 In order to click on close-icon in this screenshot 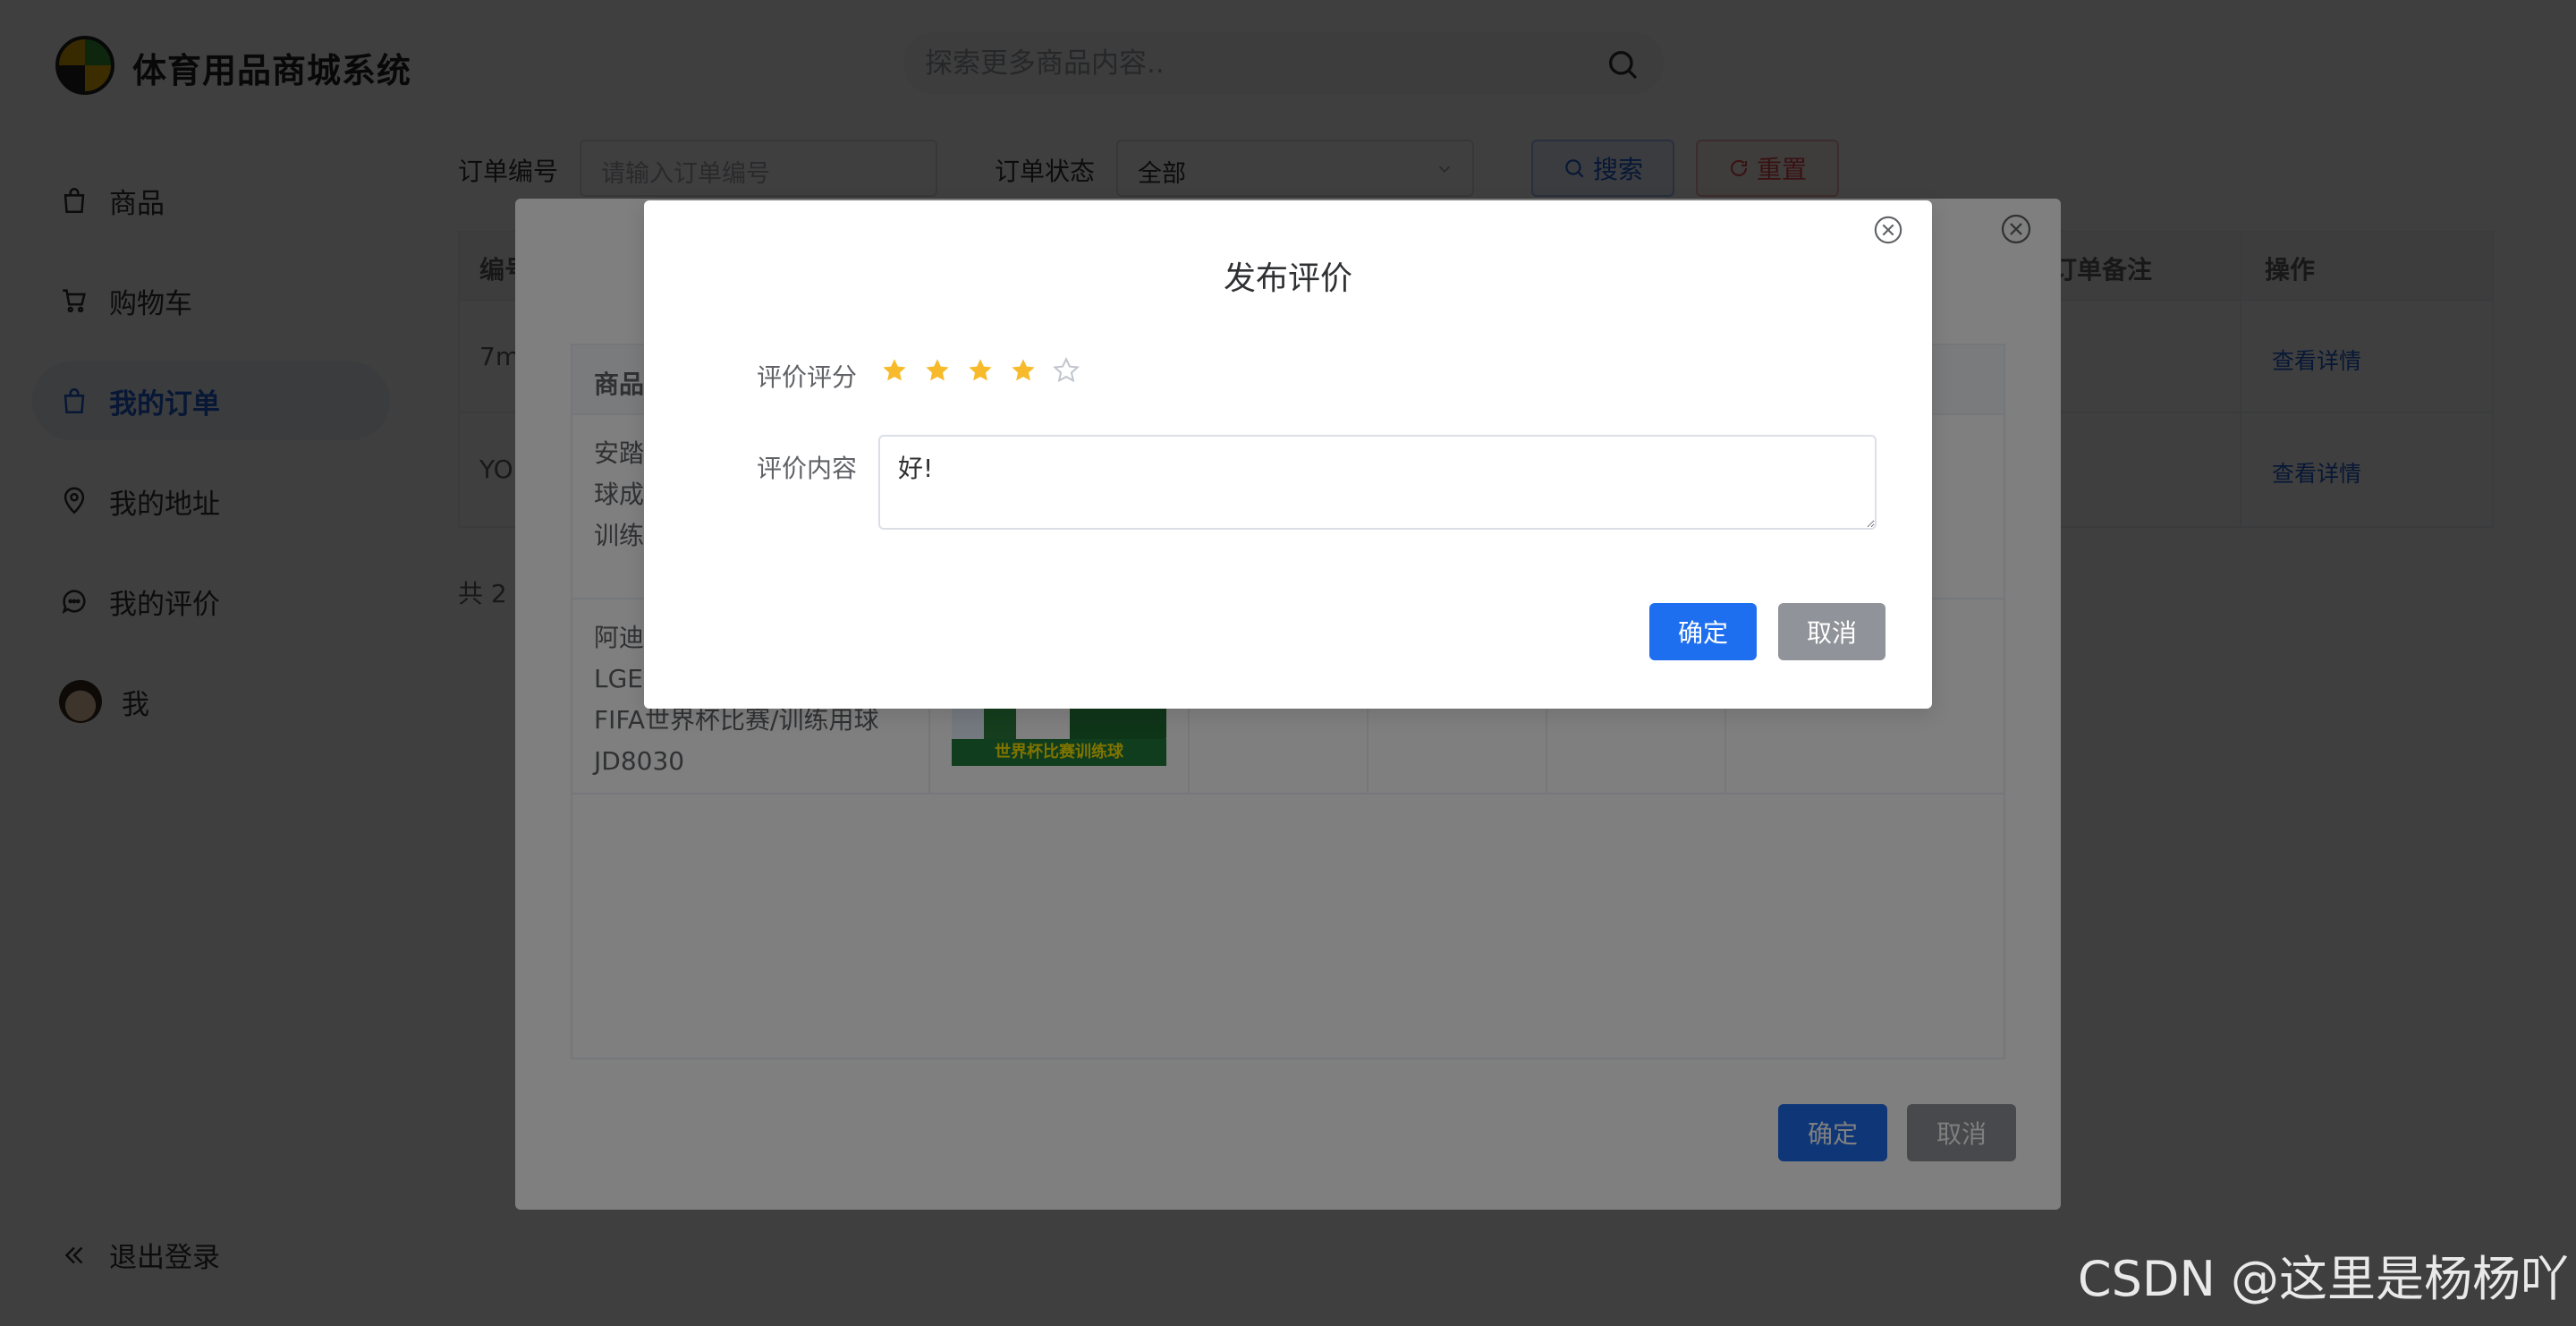, I will do `click(1888, 230)`.